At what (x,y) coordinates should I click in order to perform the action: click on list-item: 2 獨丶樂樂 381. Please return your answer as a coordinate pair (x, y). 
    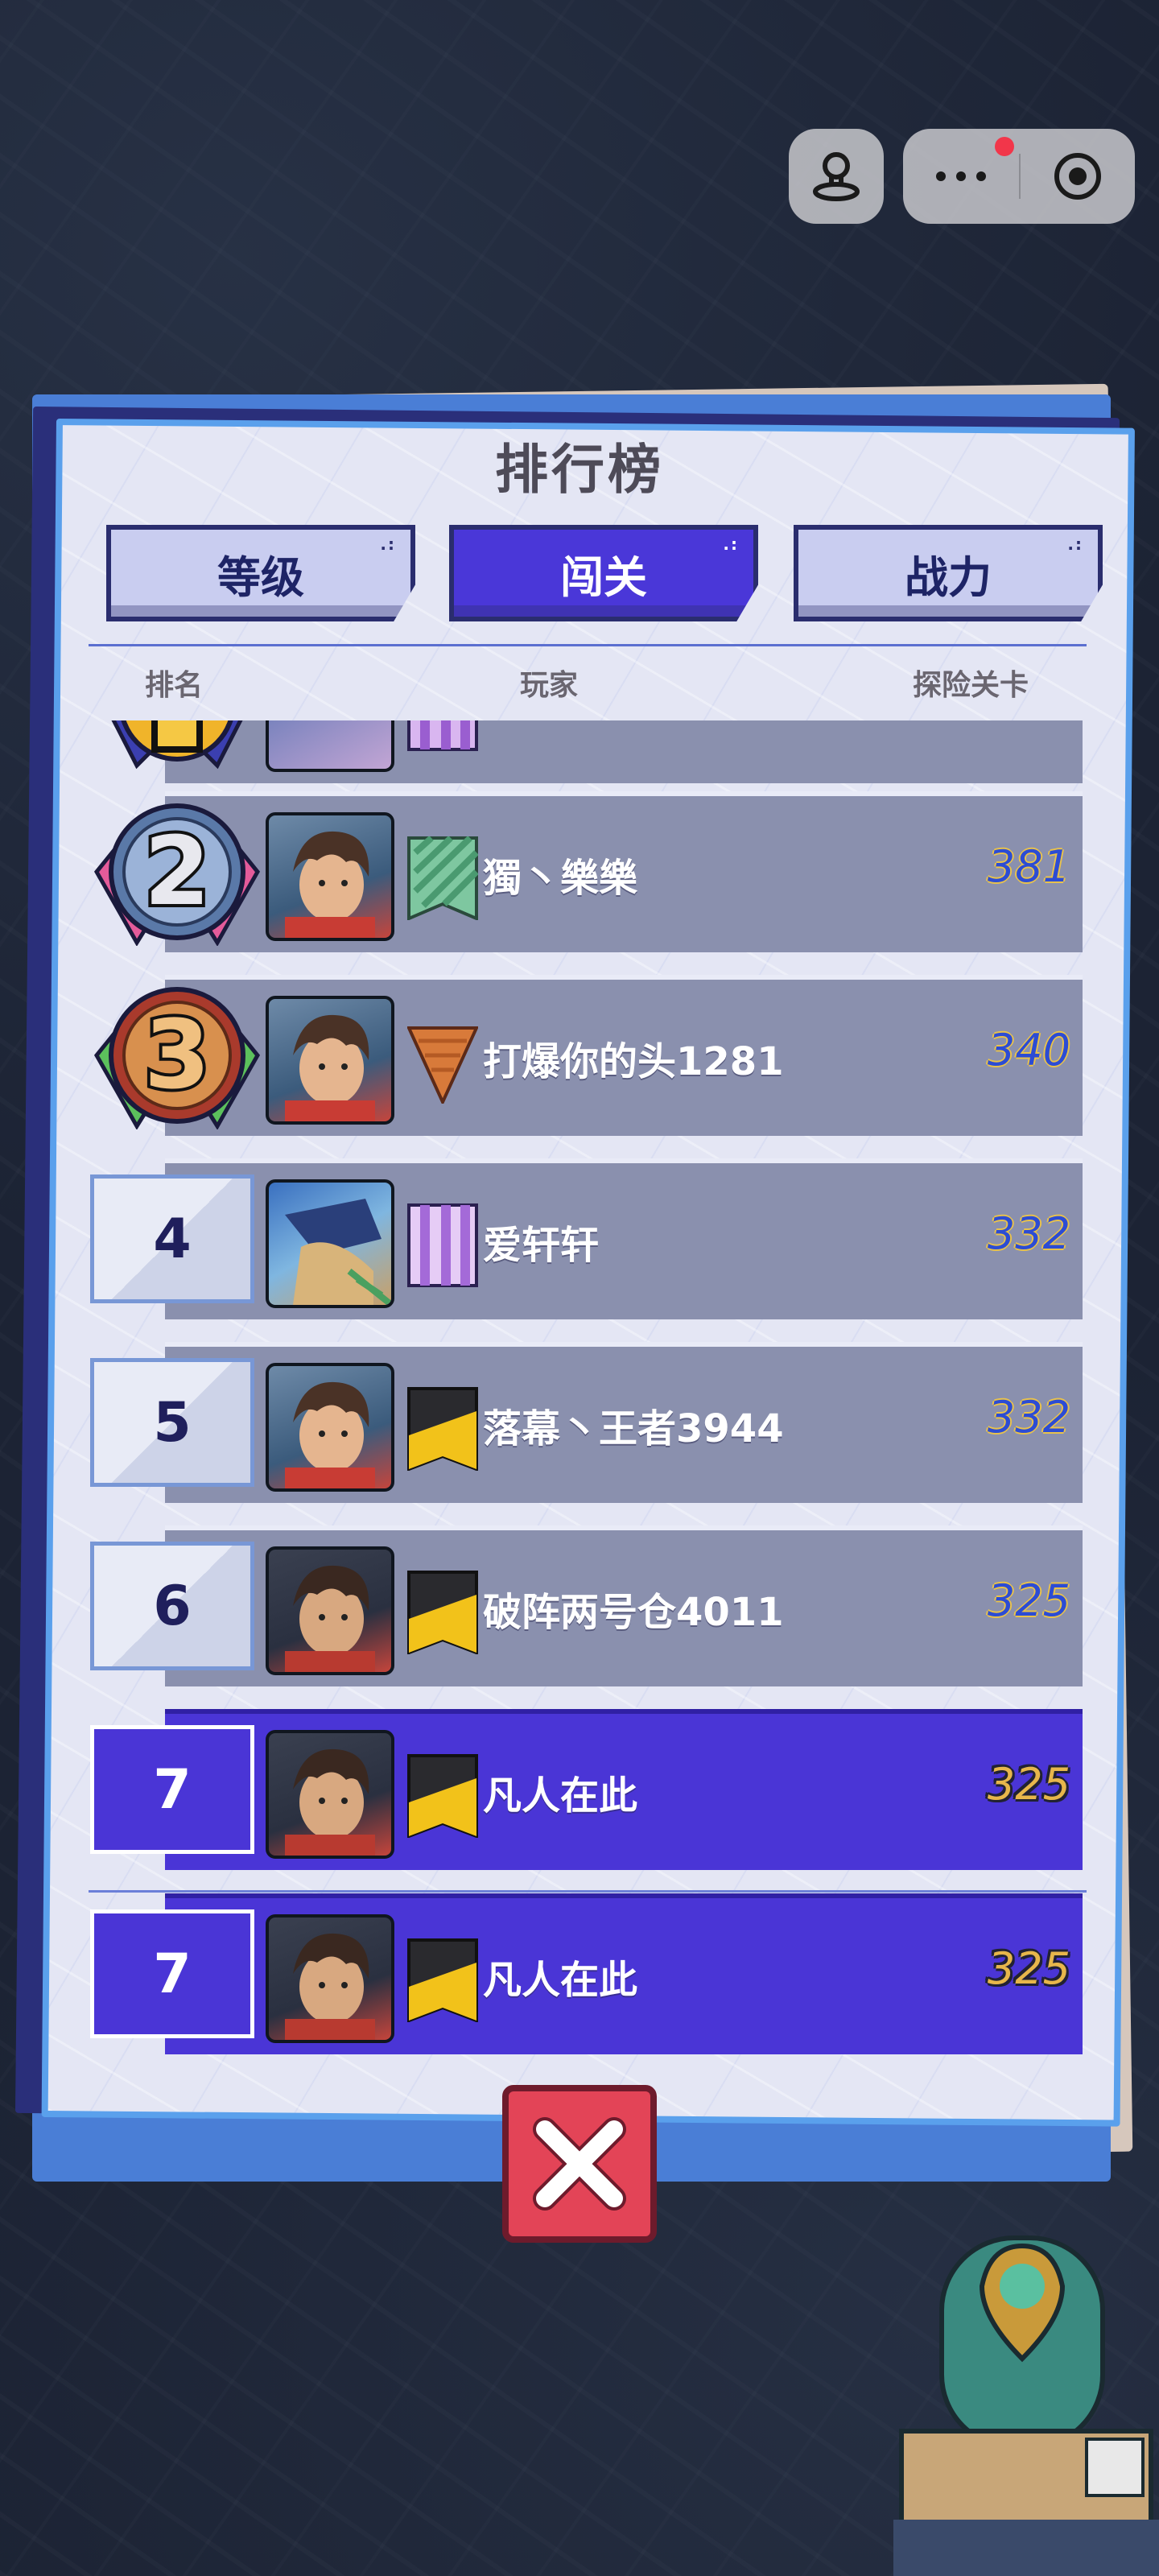
    Looking at the image, I should click on (587, 871).